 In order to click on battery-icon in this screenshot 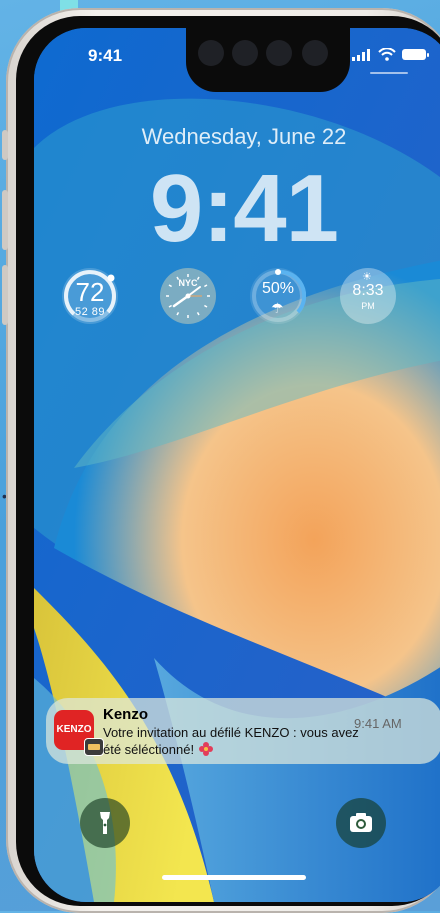, I will do `click(415, 54)`.